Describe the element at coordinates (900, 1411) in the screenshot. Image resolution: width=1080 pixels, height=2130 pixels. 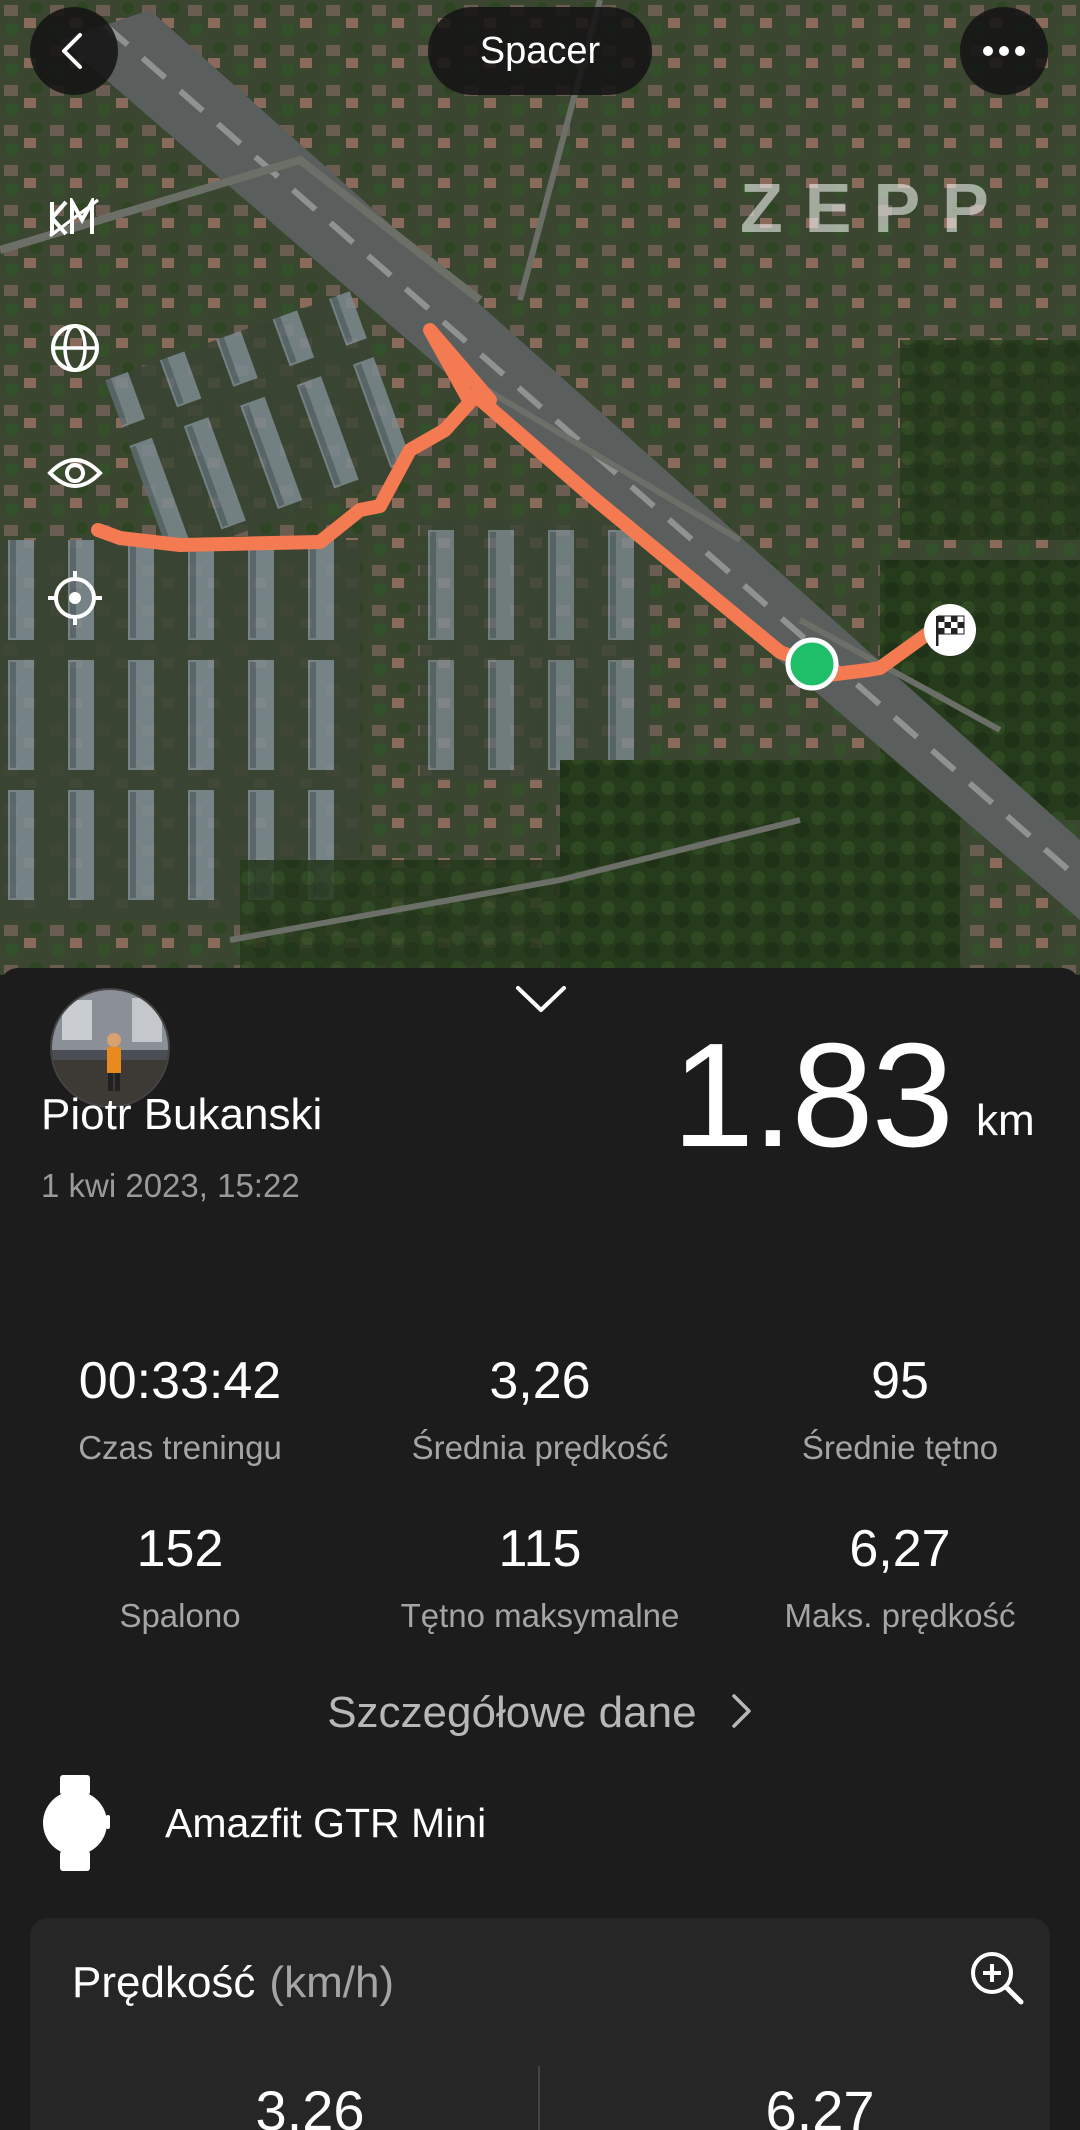
I see `stat-avg-heart-rate: 95 Średnie tętno` at that location.